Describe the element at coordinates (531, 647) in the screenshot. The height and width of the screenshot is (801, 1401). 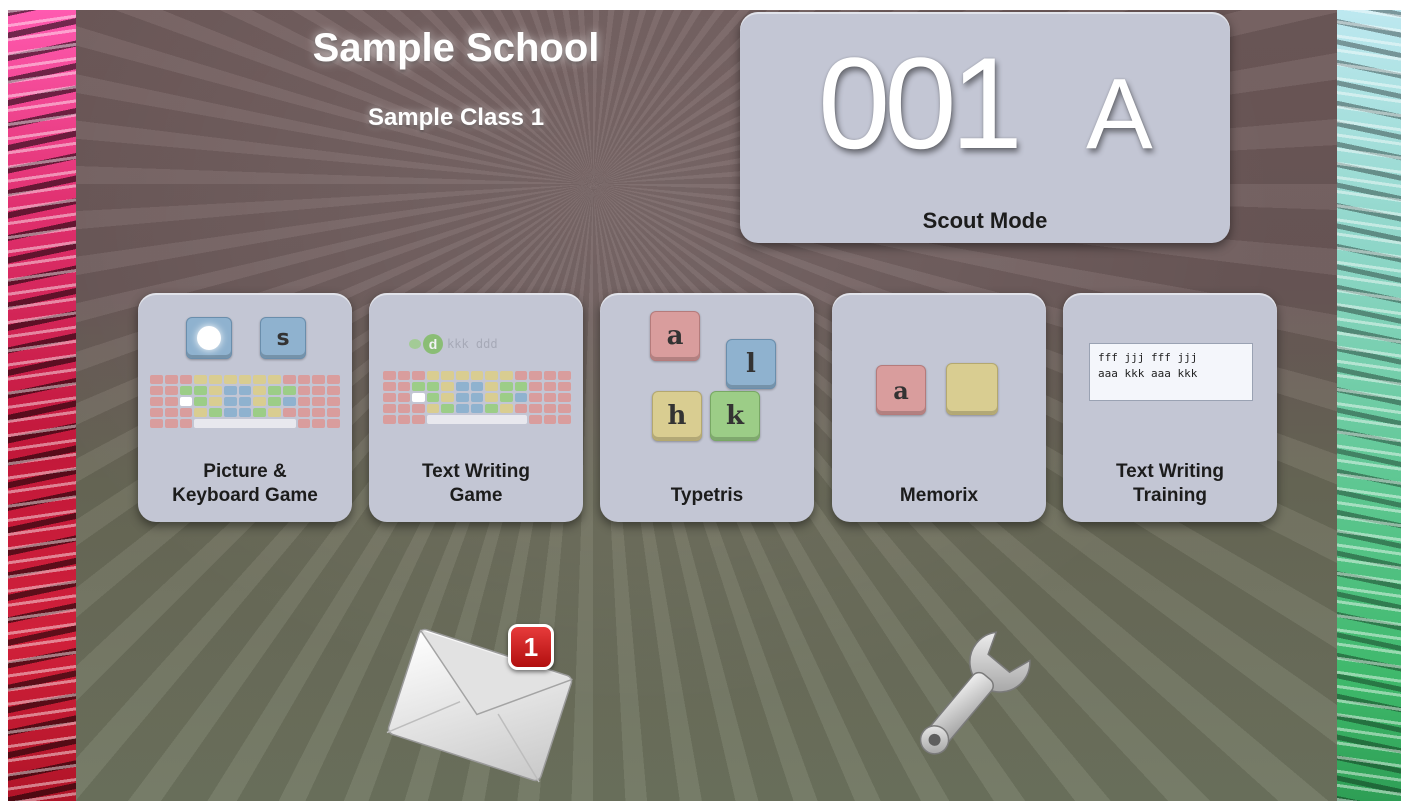
I see `unread-count-badge: 1` at that location.